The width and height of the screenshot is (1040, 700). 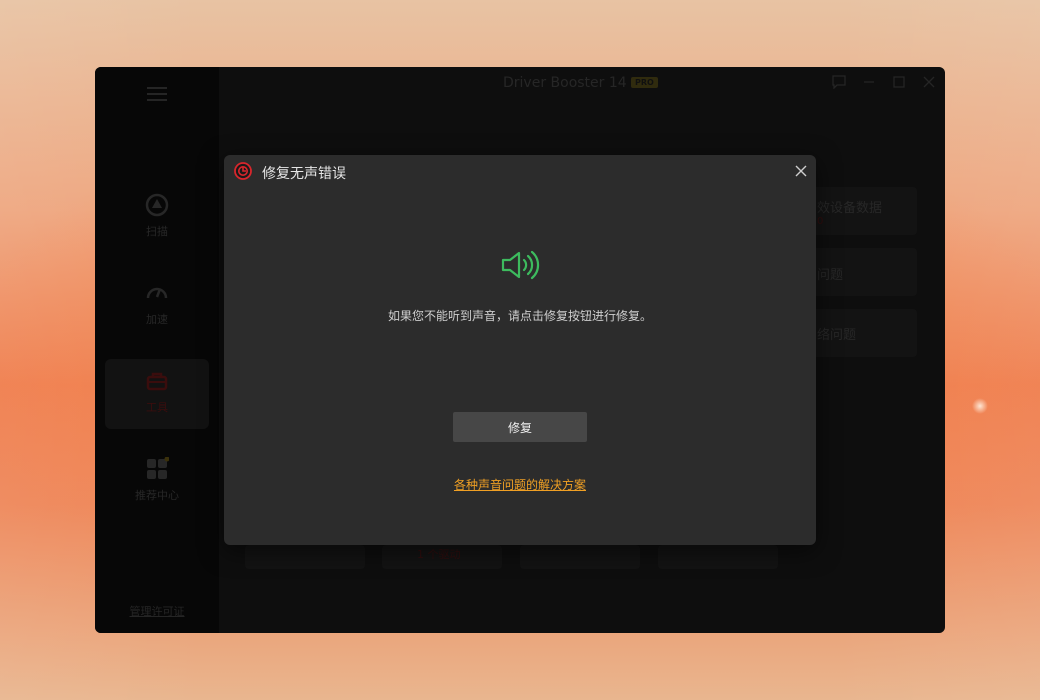 What do you see at coordinates (243, 171) in the screenshot?
I see `driver-booster-logo-icon` at bounding box center [243, 171].